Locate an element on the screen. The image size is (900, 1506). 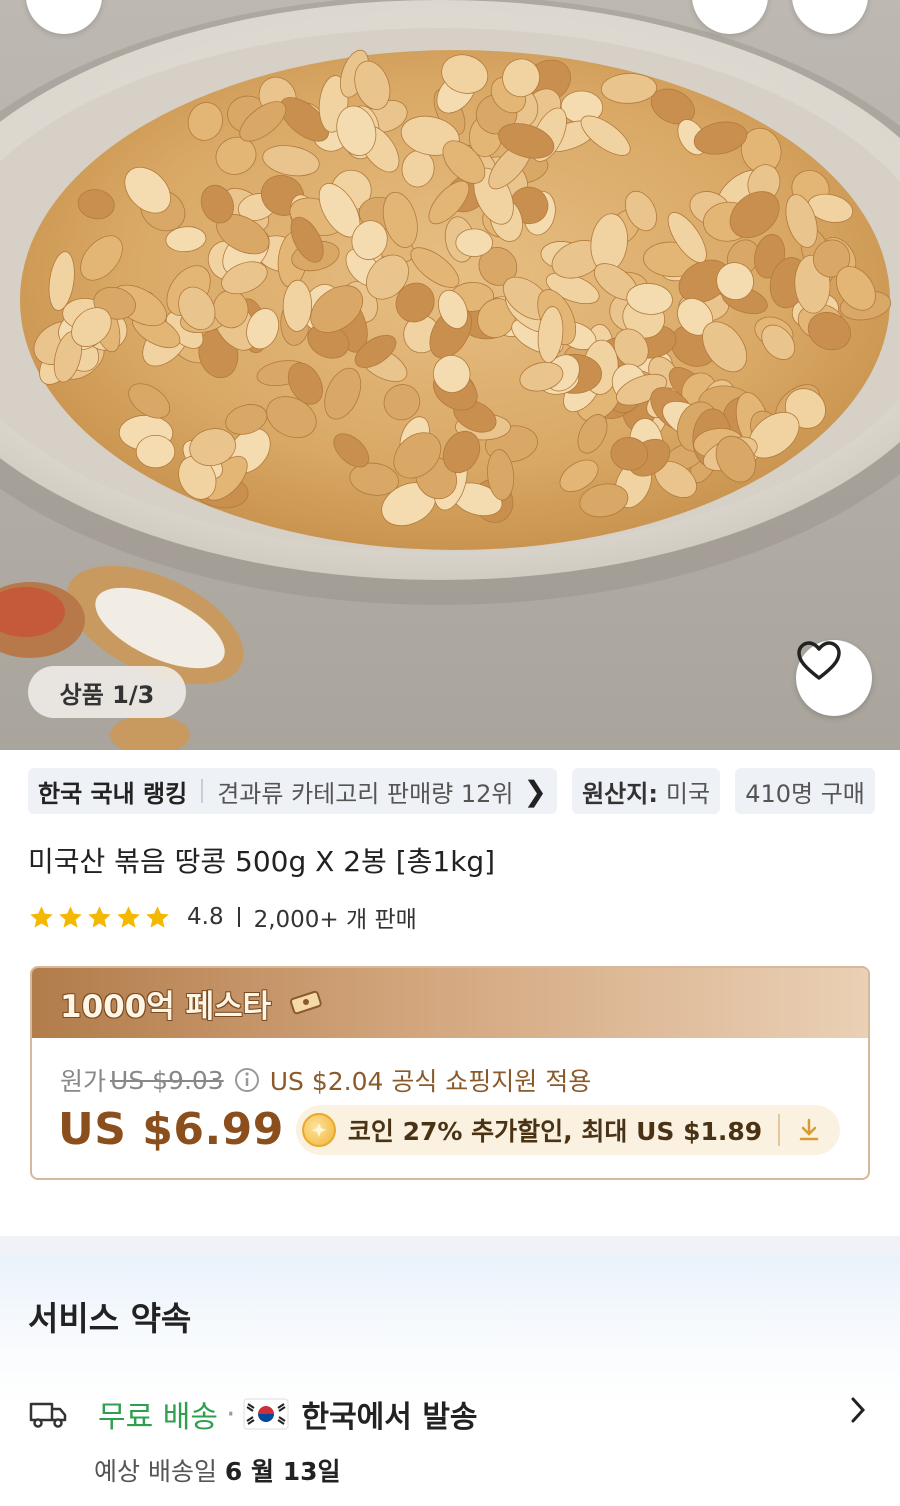
original-price-row: 원가 US $9.03 US $2.04 공식 쇼핑지원 적용 is located at coordinates (325, 1080).